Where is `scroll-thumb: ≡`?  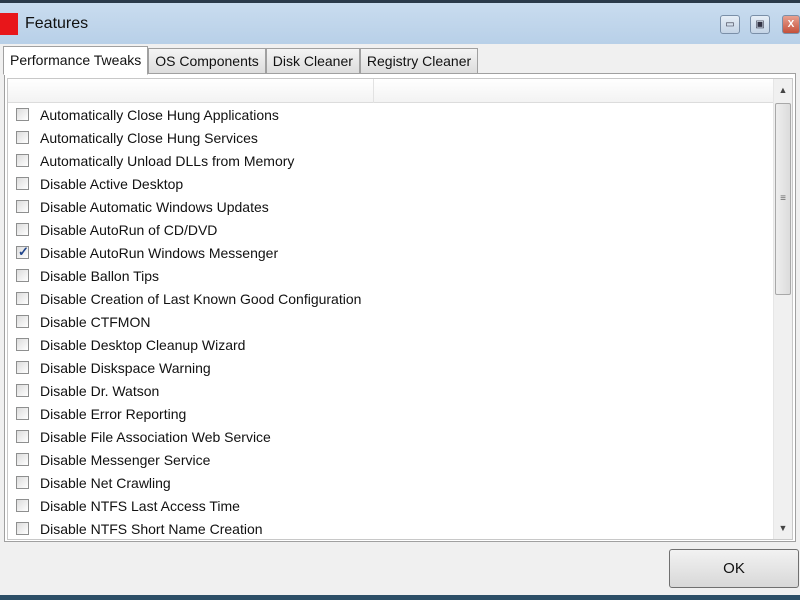 scroll-thumb: ≡ is located at coordinates (783, 199).